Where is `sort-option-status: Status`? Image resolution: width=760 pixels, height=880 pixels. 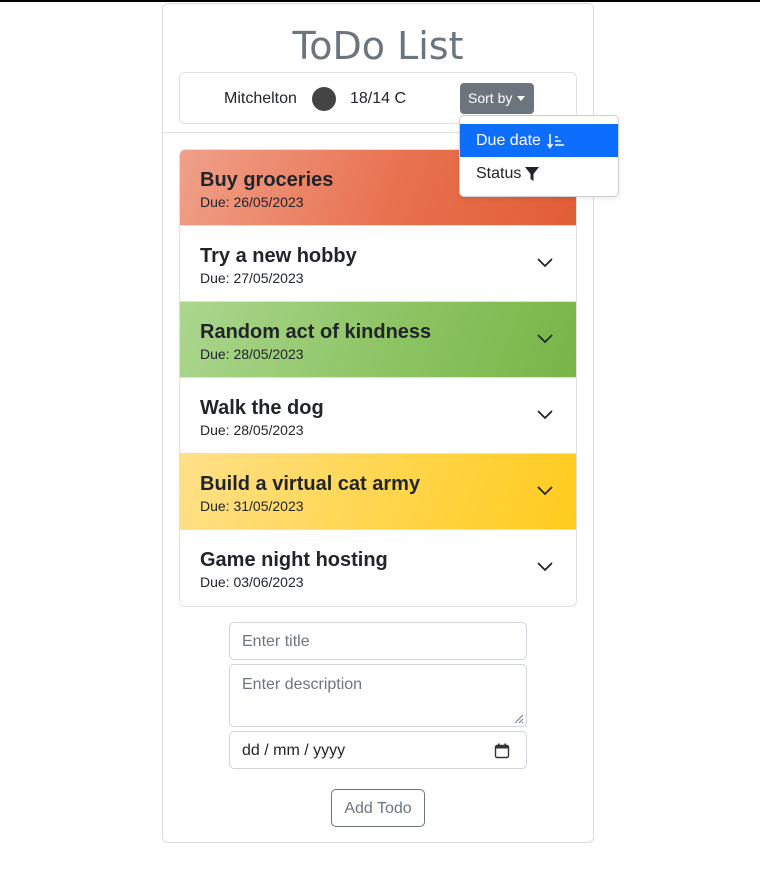 sort-option-status: Status is located at coordinates (539, 173).